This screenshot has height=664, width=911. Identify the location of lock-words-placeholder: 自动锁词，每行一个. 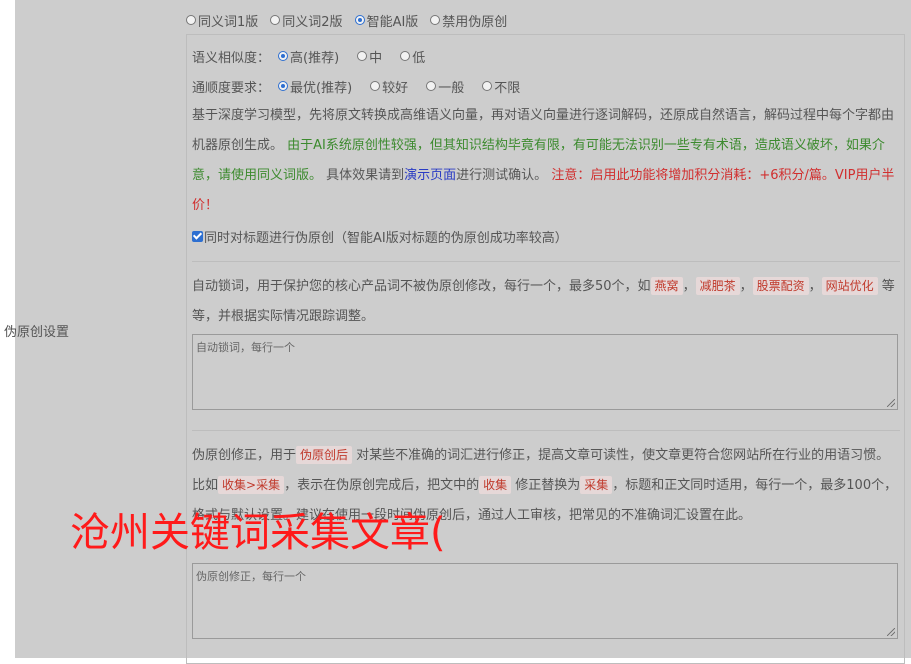
(245, 347).